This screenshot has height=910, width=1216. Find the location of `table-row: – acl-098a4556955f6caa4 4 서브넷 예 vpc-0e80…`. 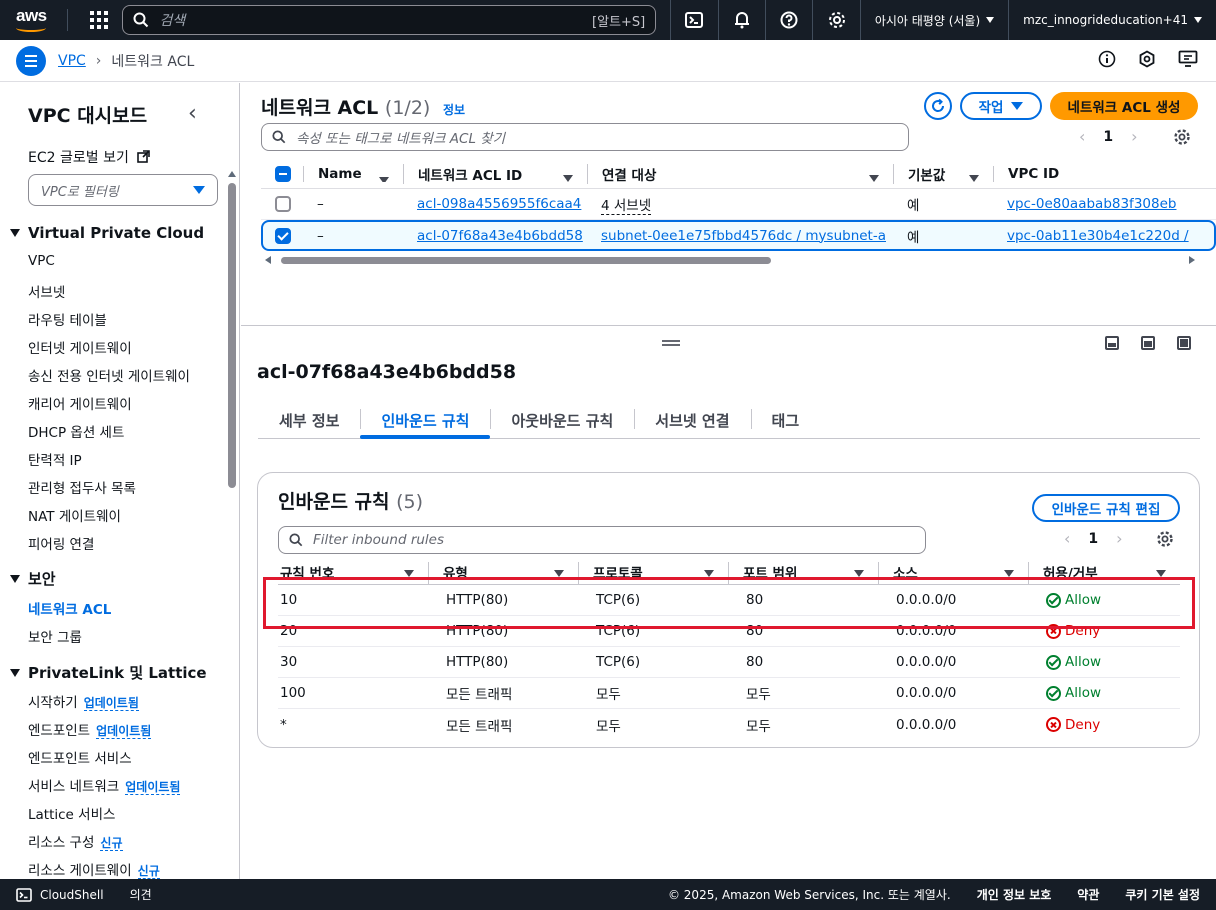

table-row: – acl-098a4556955f6caa4 4 서브넷 예 vpc-0e80… is located at coordinates (738, 204).